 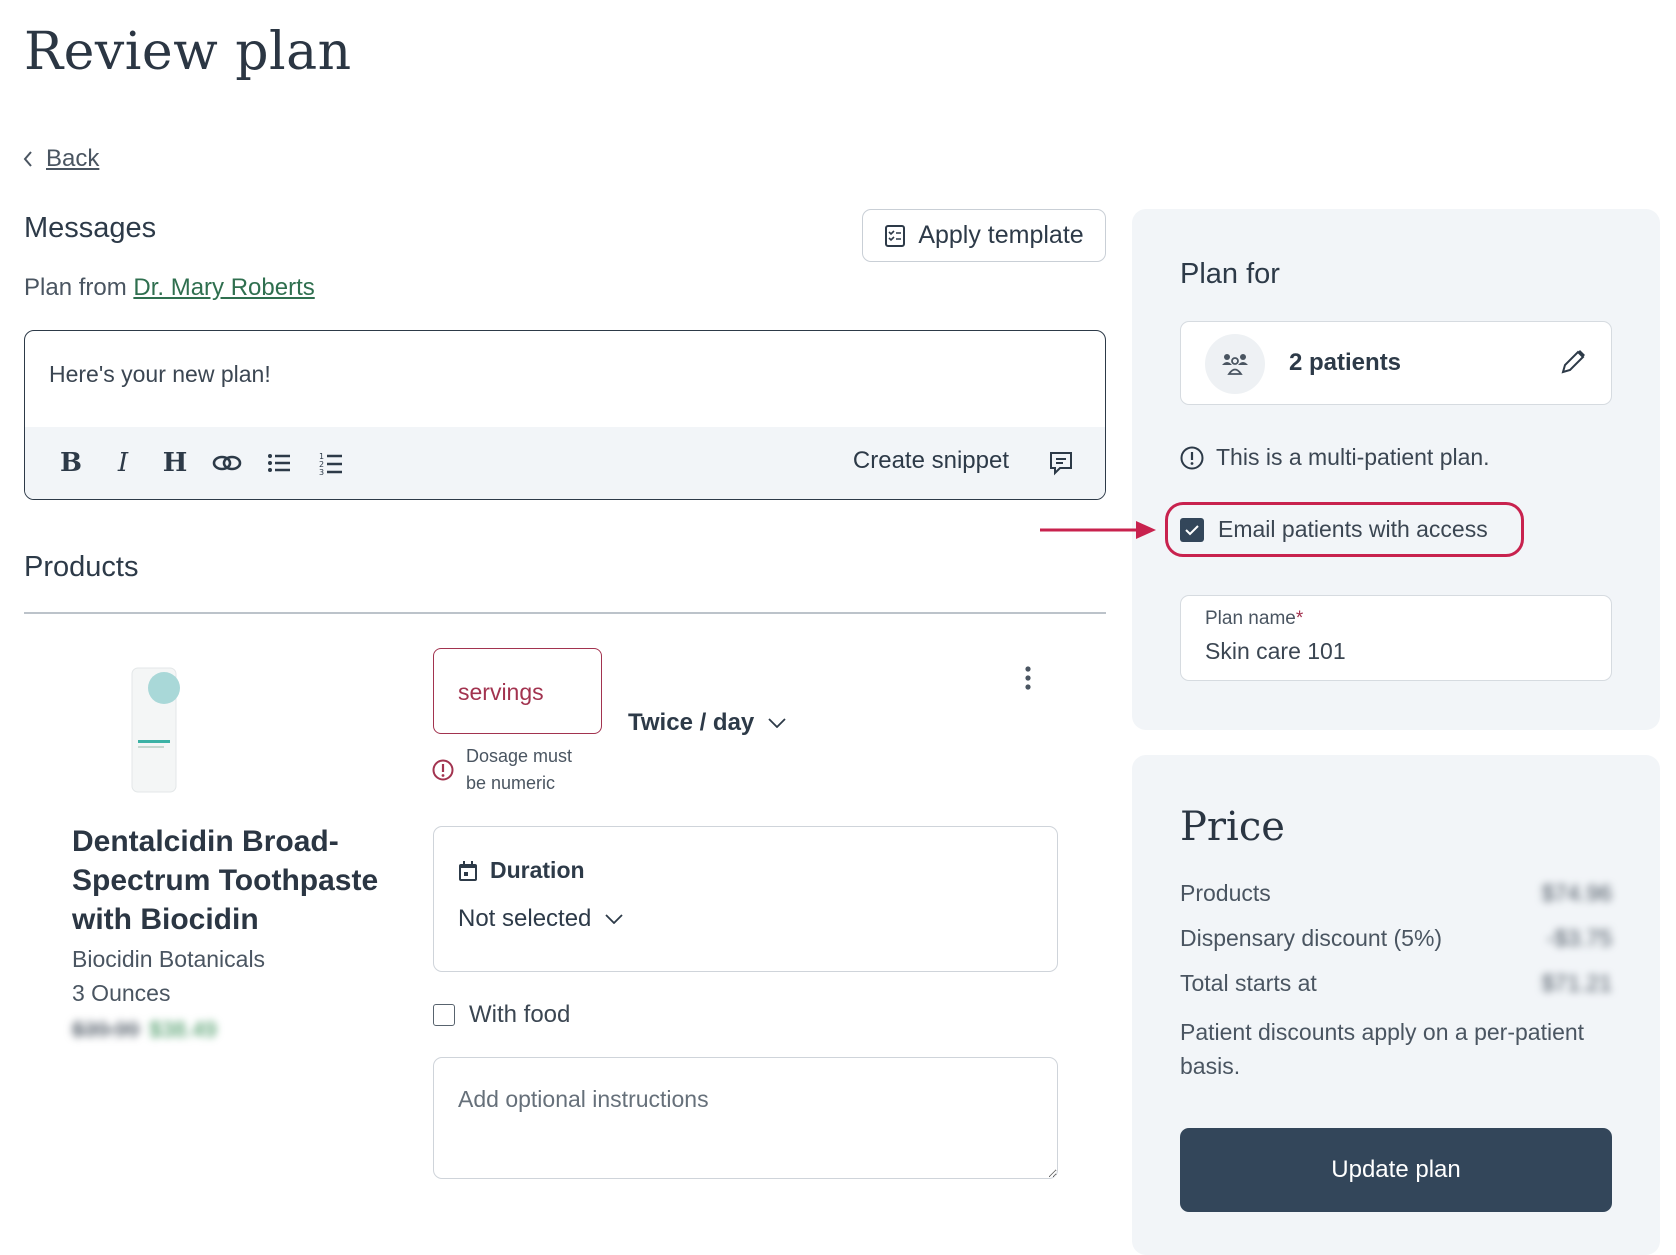 I want to click on duration-label: Duration, so click(x=521, y=870).